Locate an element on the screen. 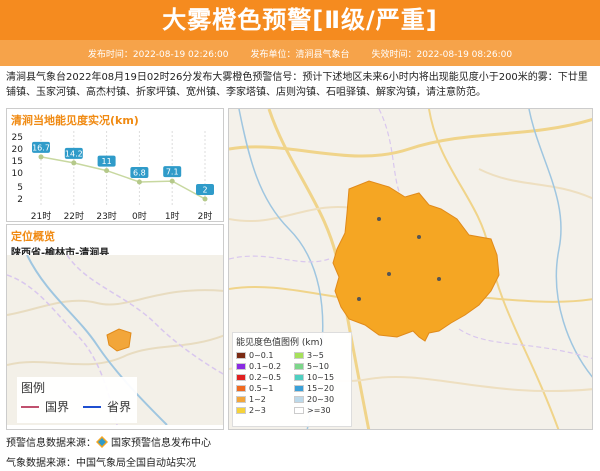 This screenshot has width=600, height=471. x-tick-label: 0时 is located at coordinates (139, 215).